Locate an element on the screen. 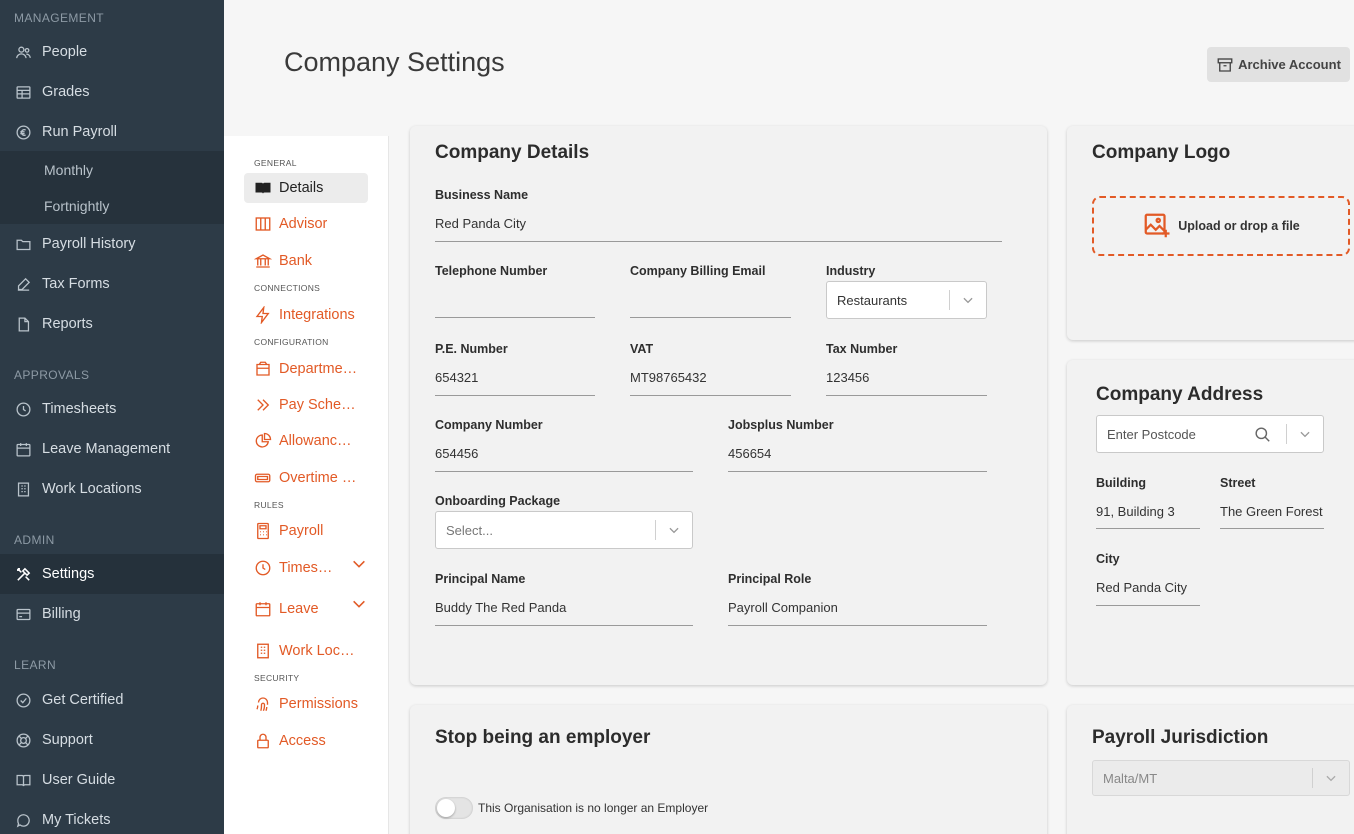 The height and width of the screenshot is (834, 1354). subnav-item-access: Access is located at coordinates (306, 741).